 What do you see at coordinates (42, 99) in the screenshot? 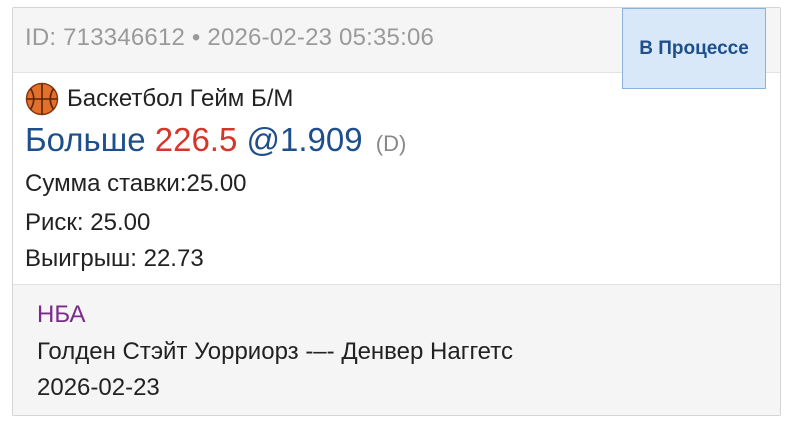
I see `basketball-icon` at bounding box center [42, 99].